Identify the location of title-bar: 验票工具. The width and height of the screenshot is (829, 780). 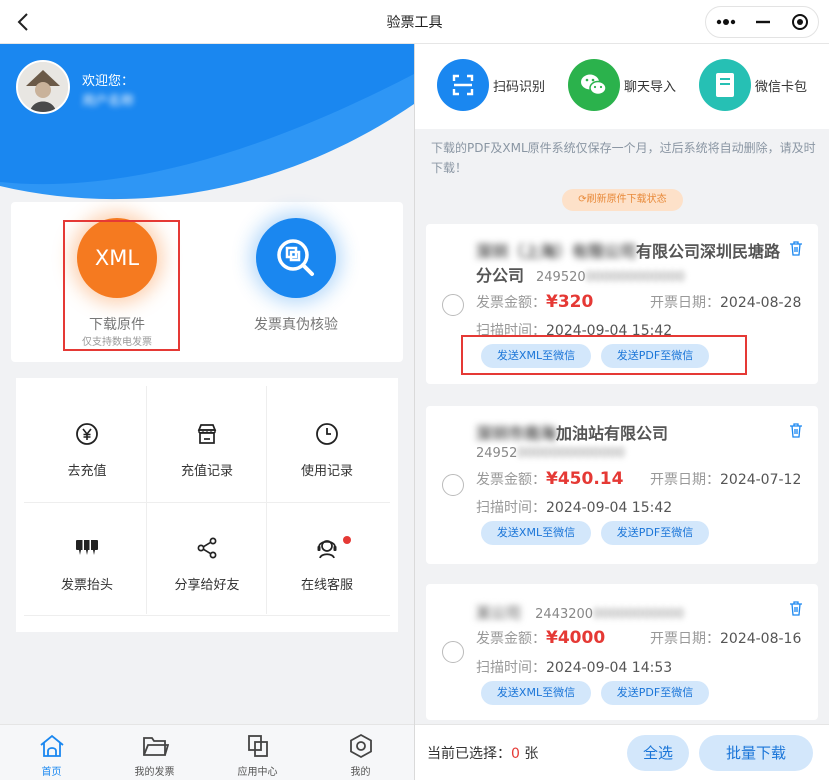
(414, 22).